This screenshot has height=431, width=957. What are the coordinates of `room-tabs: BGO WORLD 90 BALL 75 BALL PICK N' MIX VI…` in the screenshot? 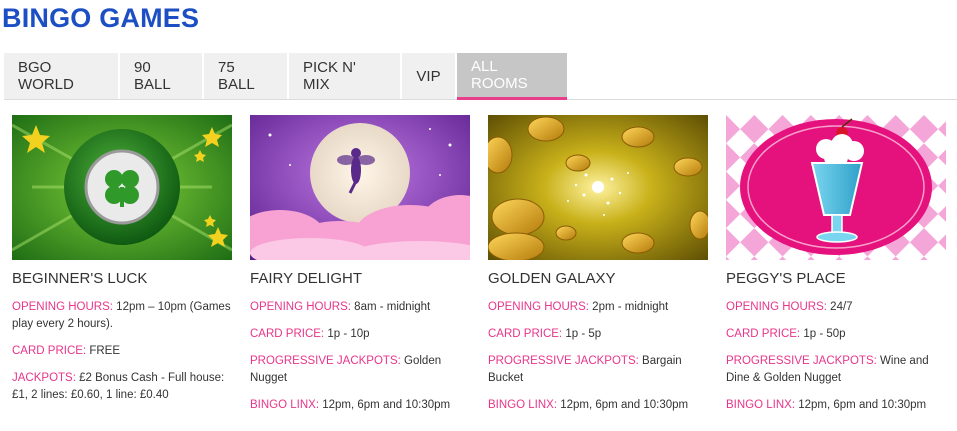 It's located at (480, 76).